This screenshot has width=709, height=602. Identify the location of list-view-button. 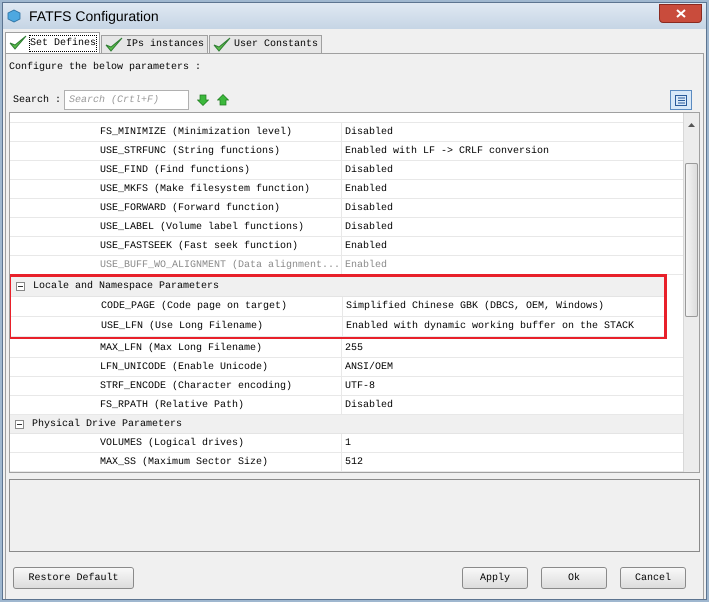
(681, 100).